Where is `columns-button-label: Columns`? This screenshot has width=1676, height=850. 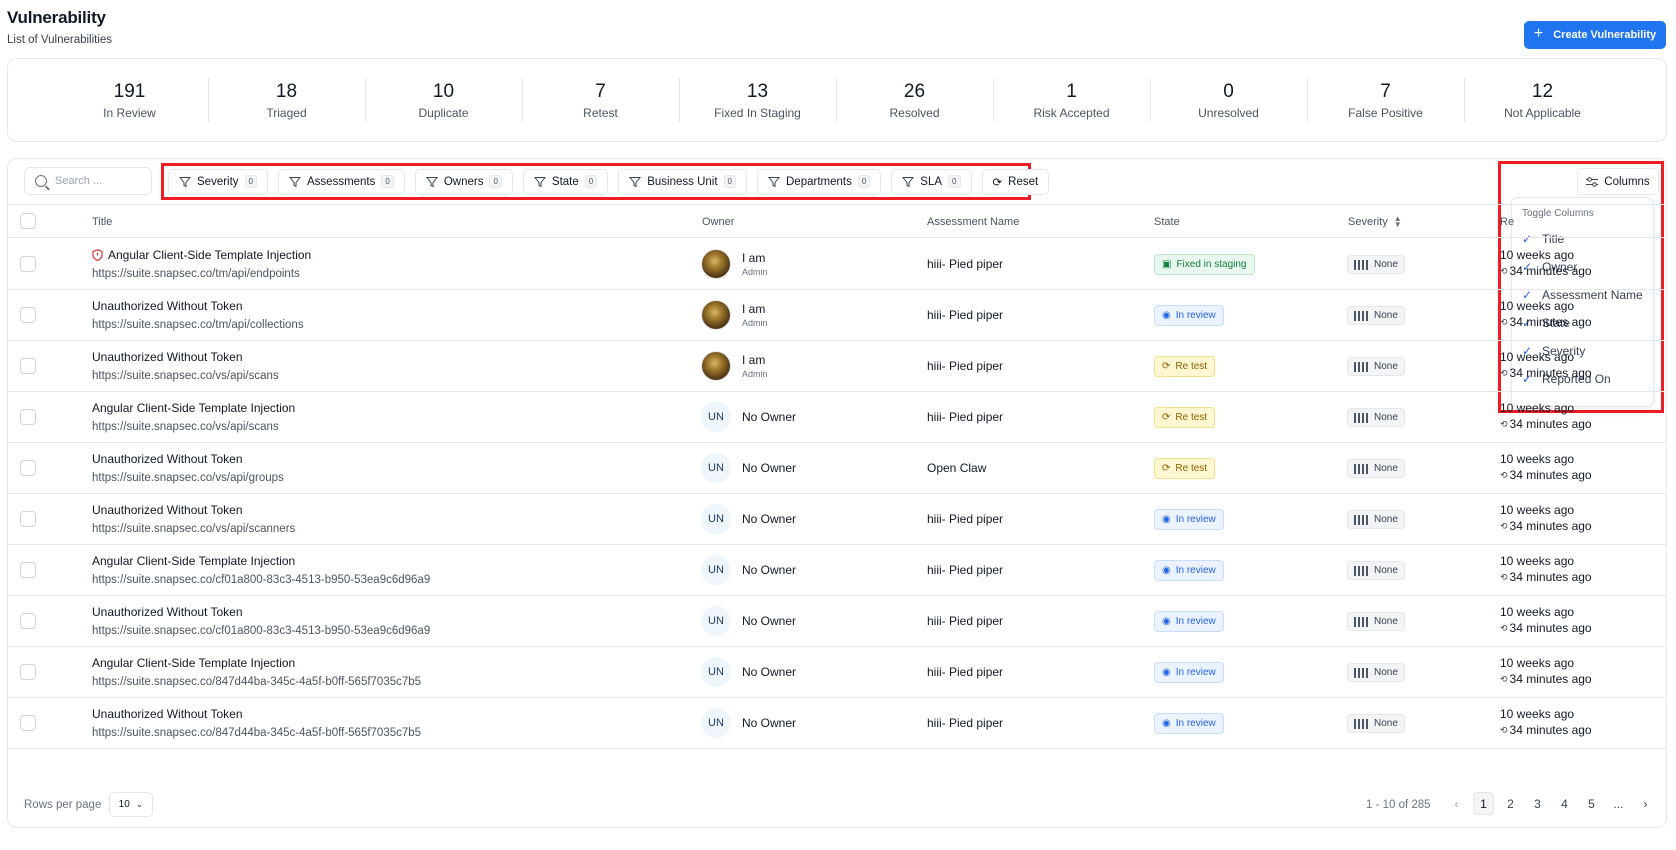 columns-button-label: Columns is located at coordinates (1627, 181).